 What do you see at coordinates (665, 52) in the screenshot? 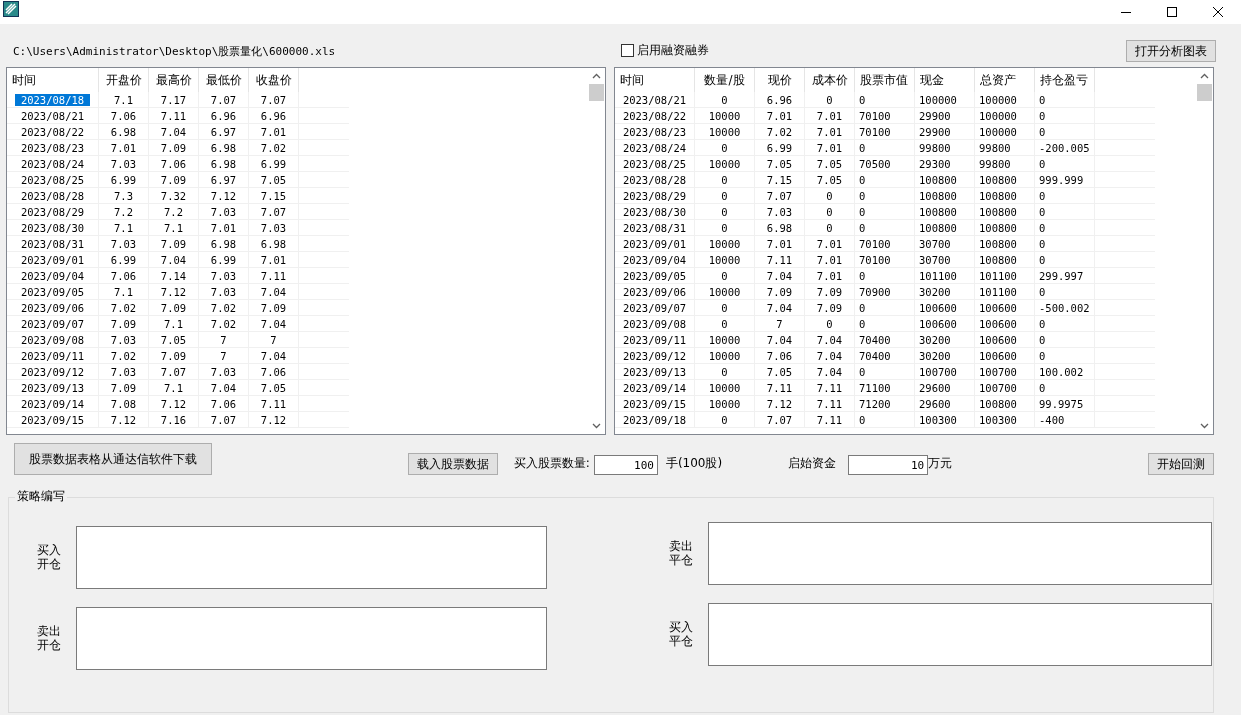
I see `margin-checkbox: 启用融资融券` at bounding box center [665, 52].